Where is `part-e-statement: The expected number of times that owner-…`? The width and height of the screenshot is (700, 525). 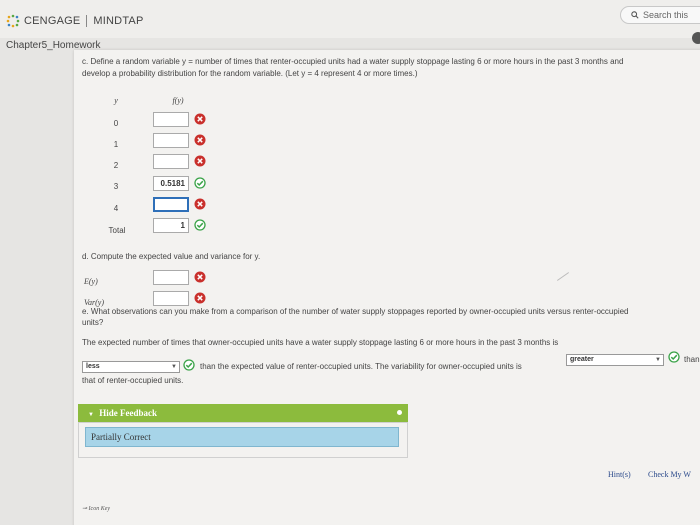
part-e-statement: The expected number of times that owner-… is located at coordinates (320, 342).